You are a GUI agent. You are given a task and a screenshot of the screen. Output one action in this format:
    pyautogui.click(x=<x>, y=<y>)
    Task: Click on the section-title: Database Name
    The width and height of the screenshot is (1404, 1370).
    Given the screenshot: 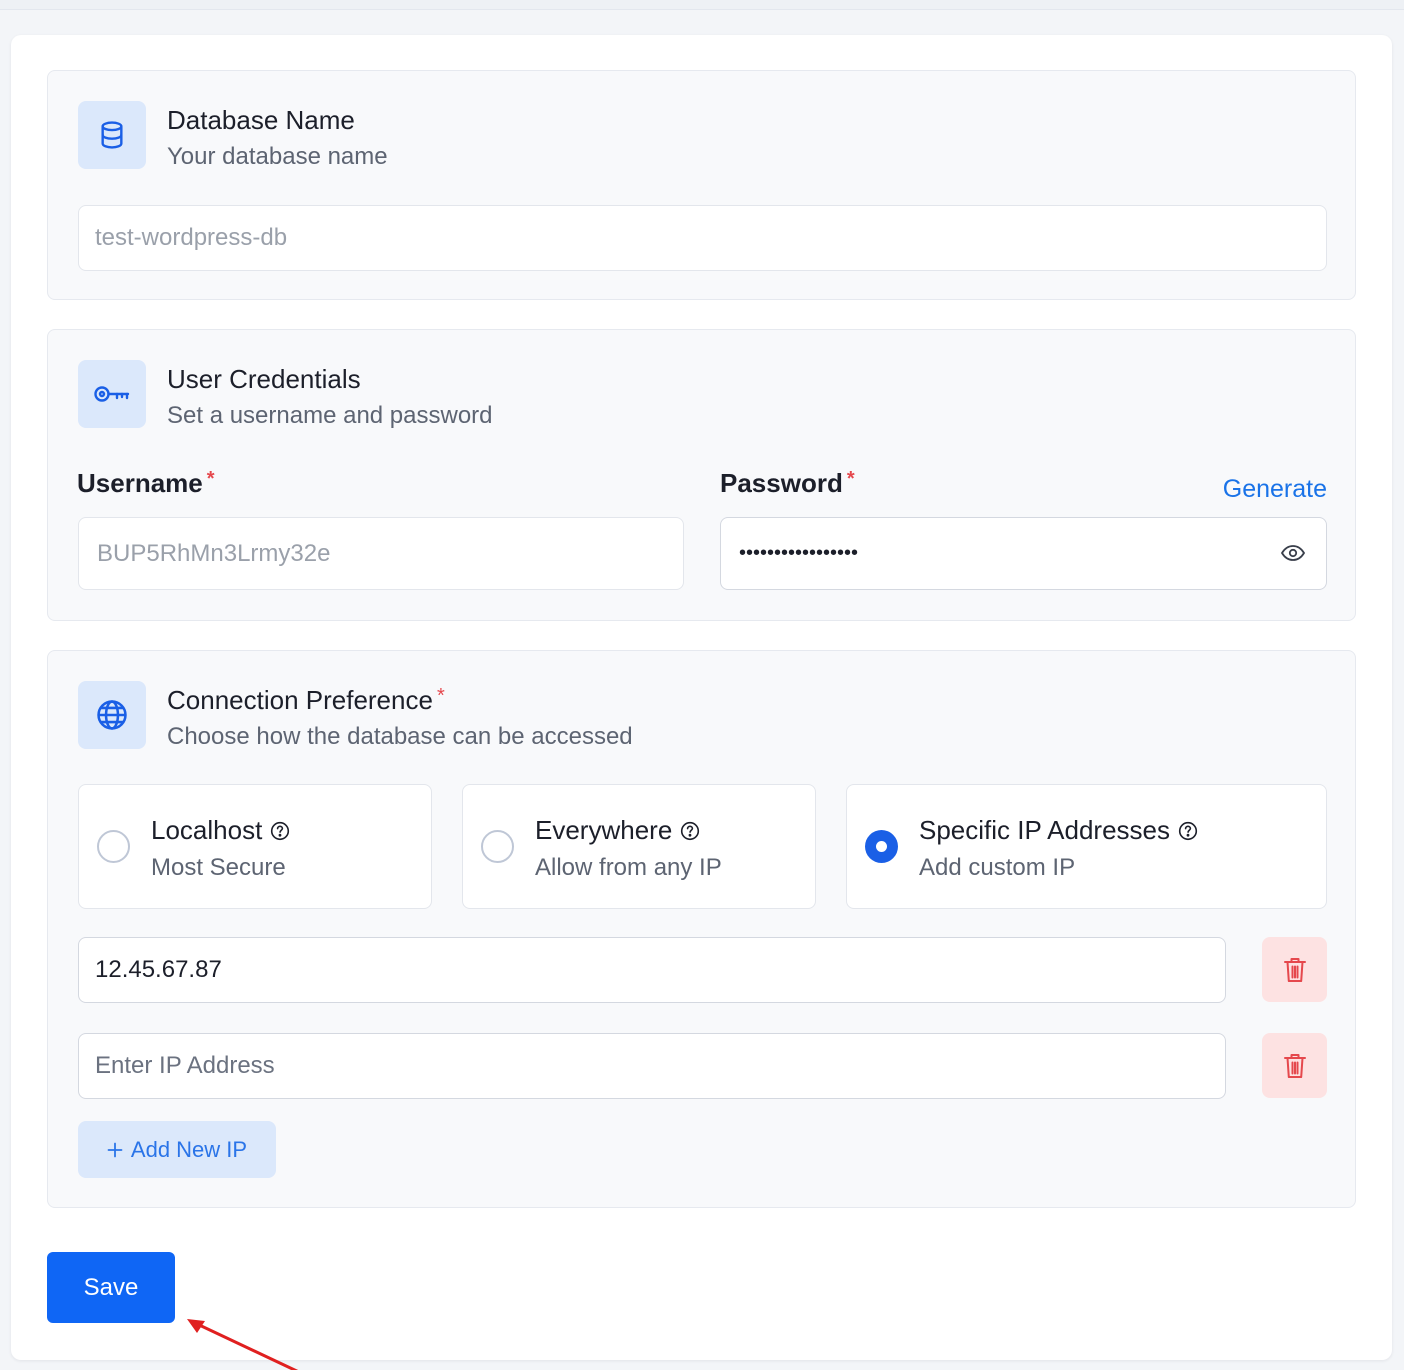 What is the action you would take?
    pyautogui.click(x=261, y=120)
    